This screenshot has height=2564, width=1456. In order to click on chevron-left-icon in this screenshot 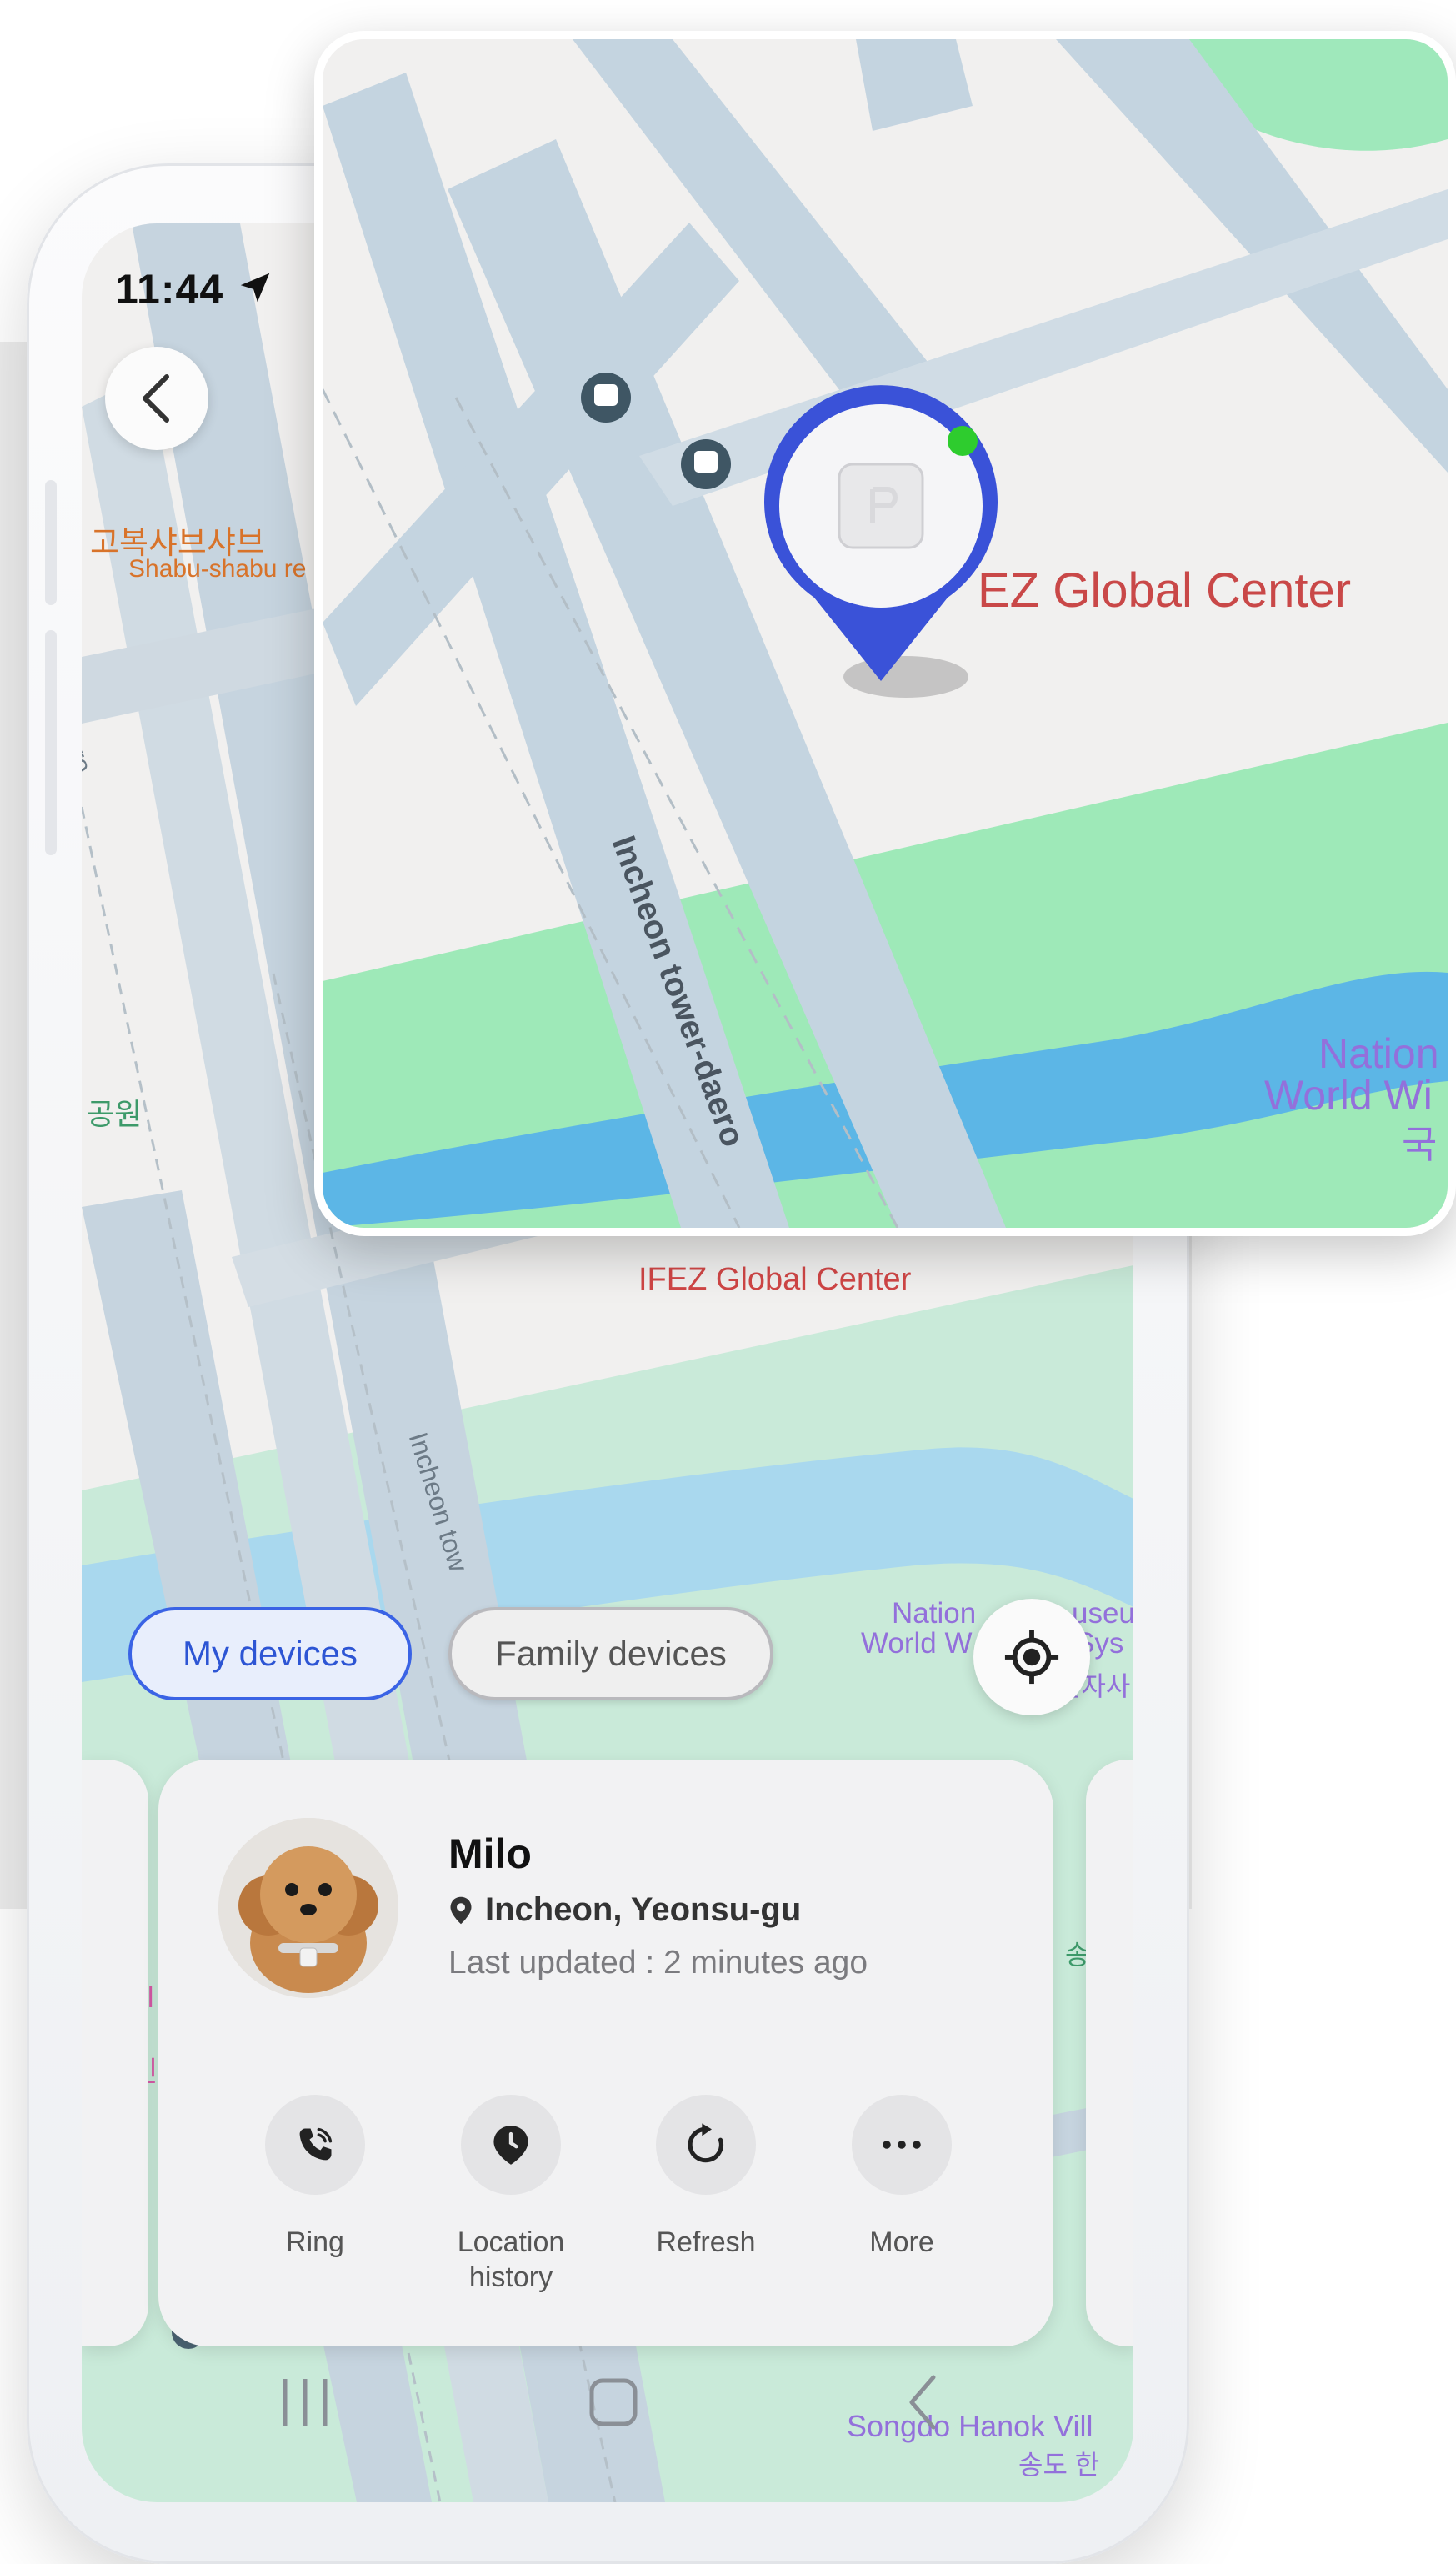, I will do `click(156, 398)`.